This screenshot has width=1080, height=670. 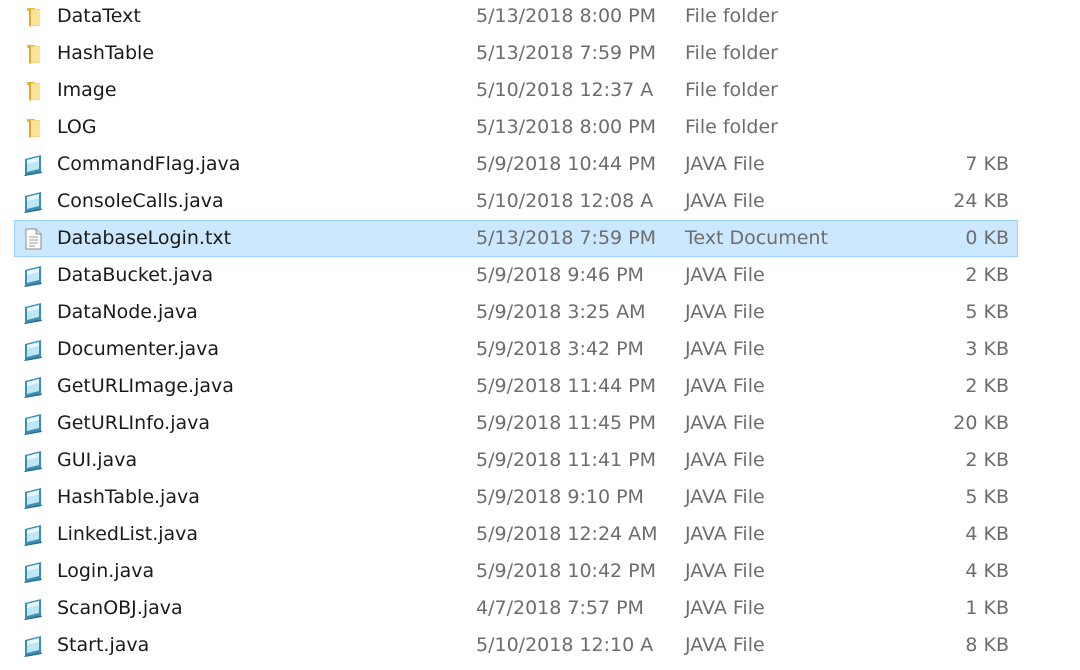 I want to click on file-row: HashTable 5/13/2018 7:59 PM File folder, so click(x=516, y=53).